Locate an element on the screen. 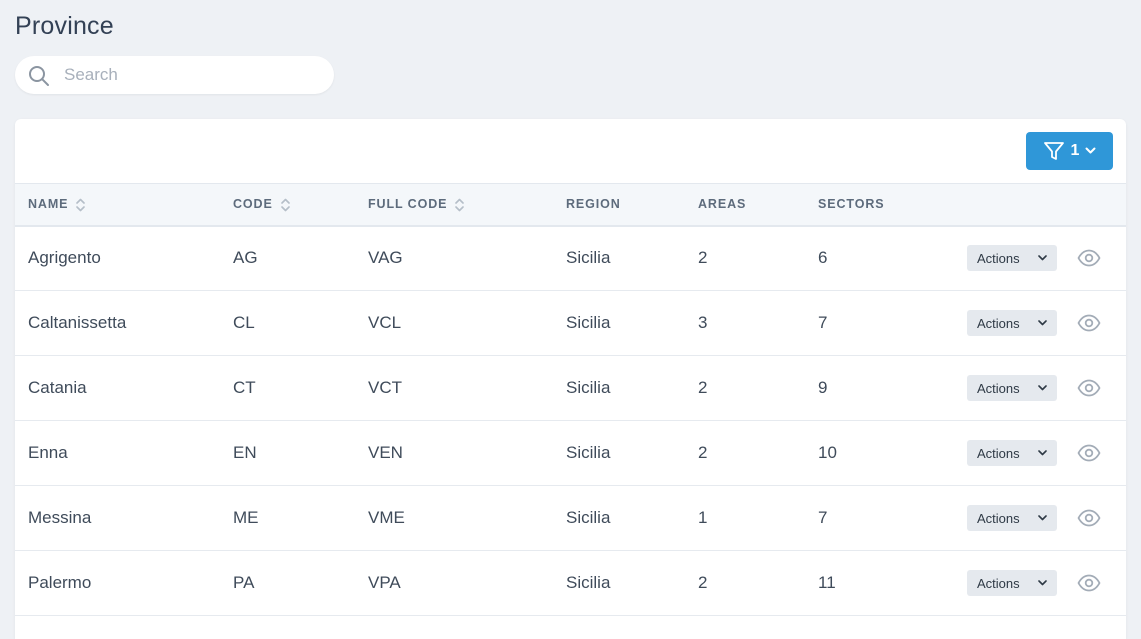  column-header-full-code: Full Code is located at coordinates (416, 204).